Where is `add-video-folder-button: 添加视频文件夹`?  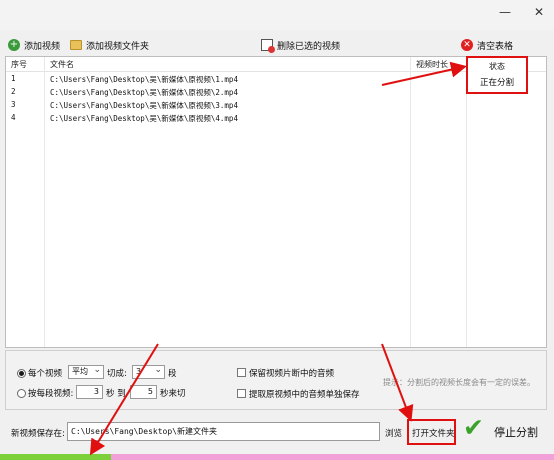
add-video-folder-button: 添加视频文件夹 is located at coordinates (109, 45).